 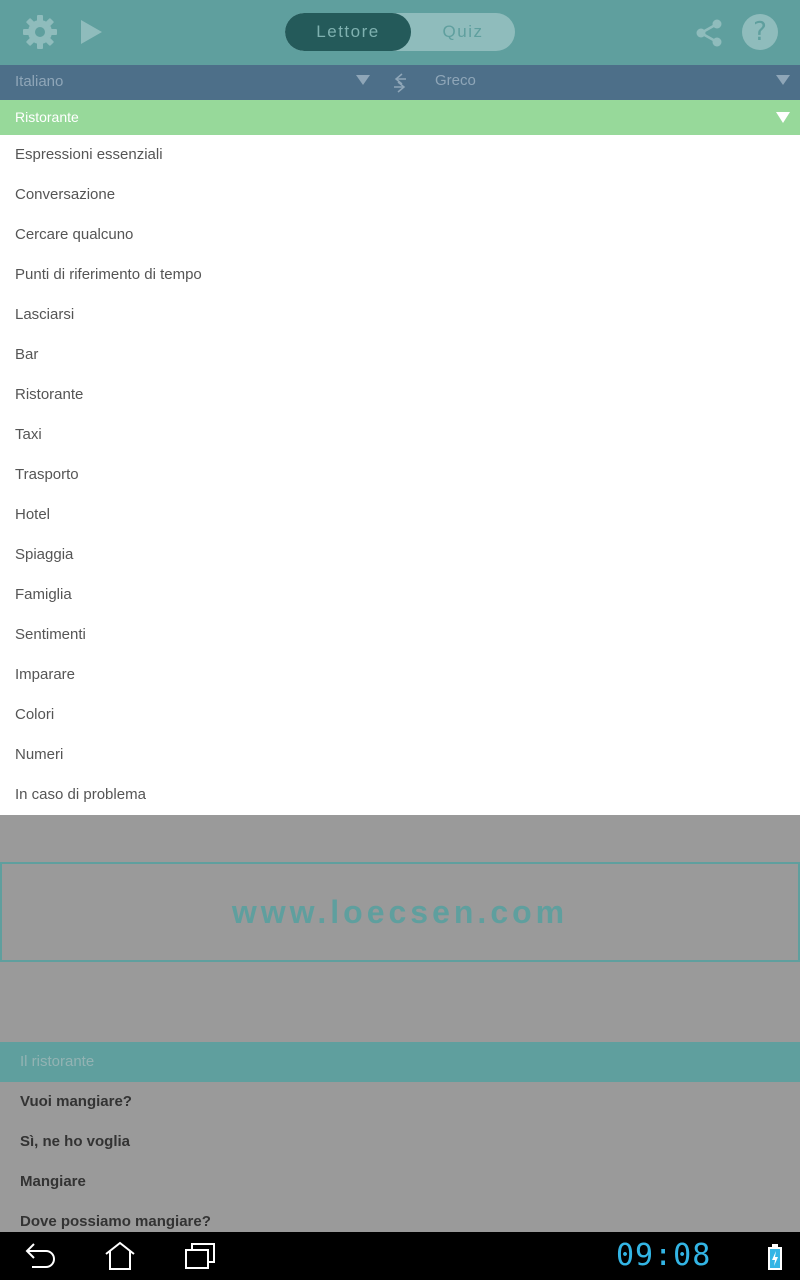 I want to click on back-icon, so click(x=40, y=1256).